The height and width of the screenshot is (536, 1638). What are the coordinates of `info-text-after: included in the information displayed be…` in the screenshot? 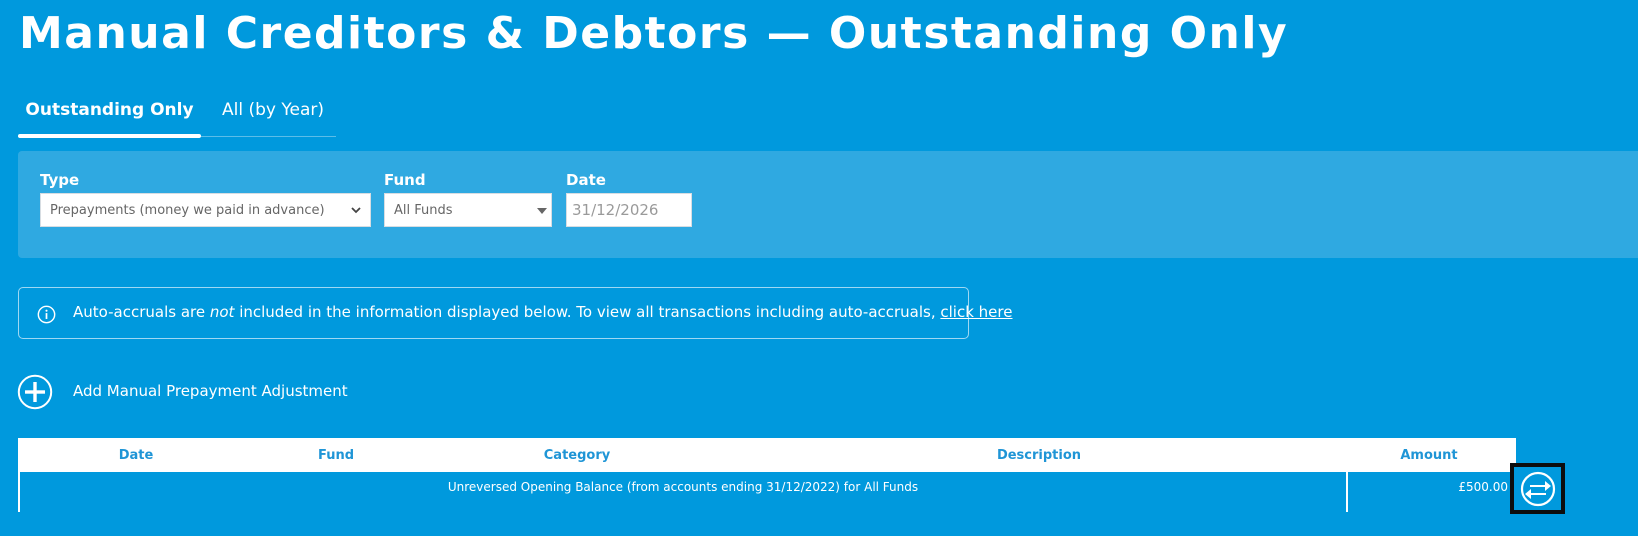 It's located at (587, 312).